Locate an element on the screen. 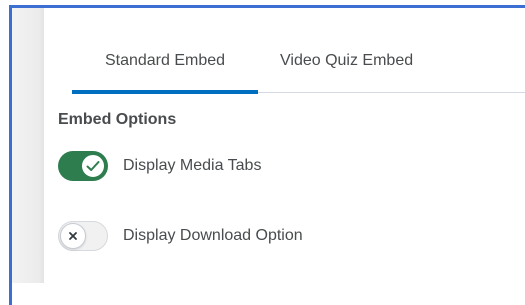 This screenshot has height=305, width=525. active-tab-indicator is located at coordinates (165, 92).